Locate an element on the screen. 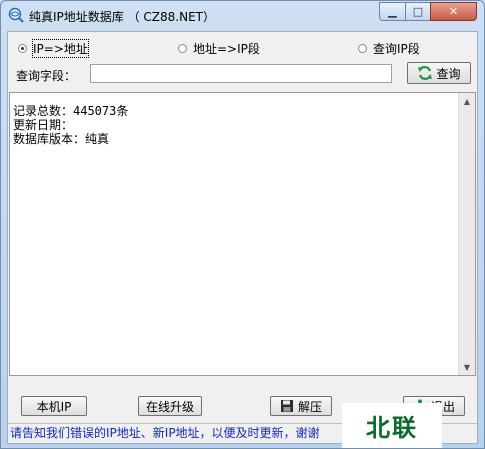 The height and width of the screenshot is (449, 485). watermark-logo: 北联 is located at coordinates (392, 425).